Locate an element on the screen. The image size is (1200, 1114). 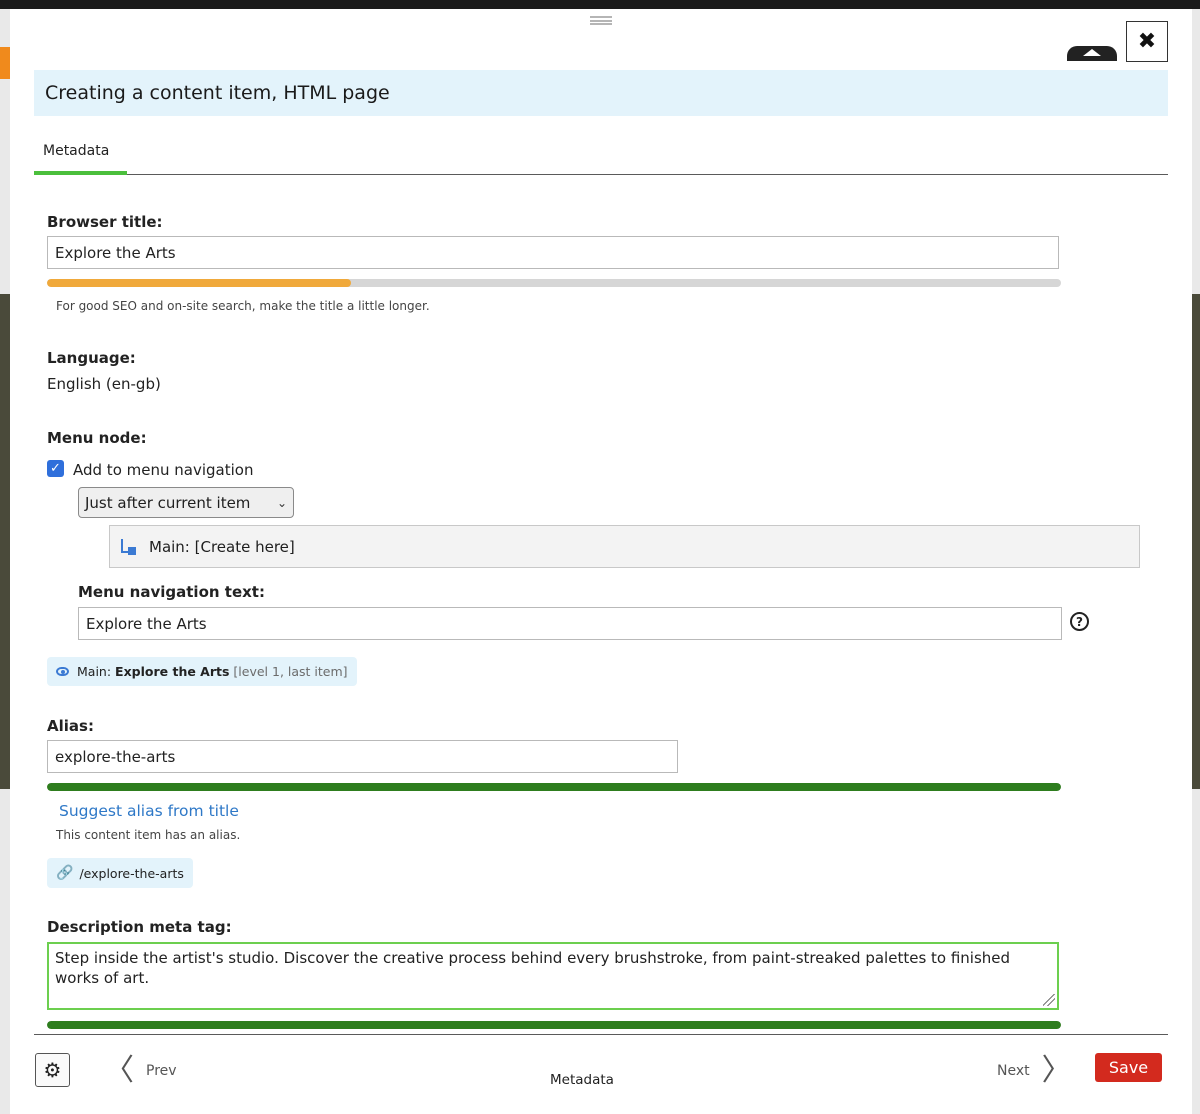
background-right-edge is located at coordinates (1196, 561).